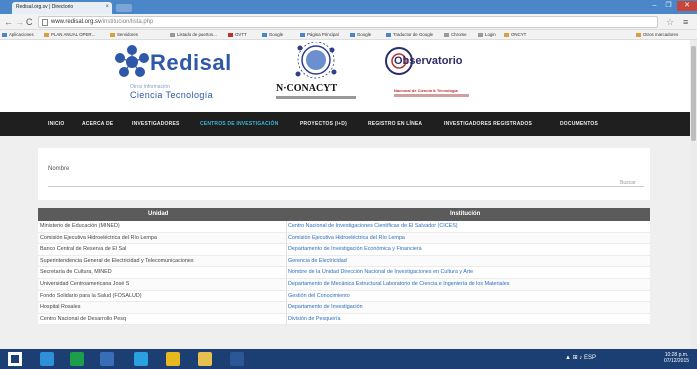 This screenshot has width=697, height=369. Describe the element at coordinates (323, 34) in the screenshot. I see `bookmark-label: Página Principal` at that location.